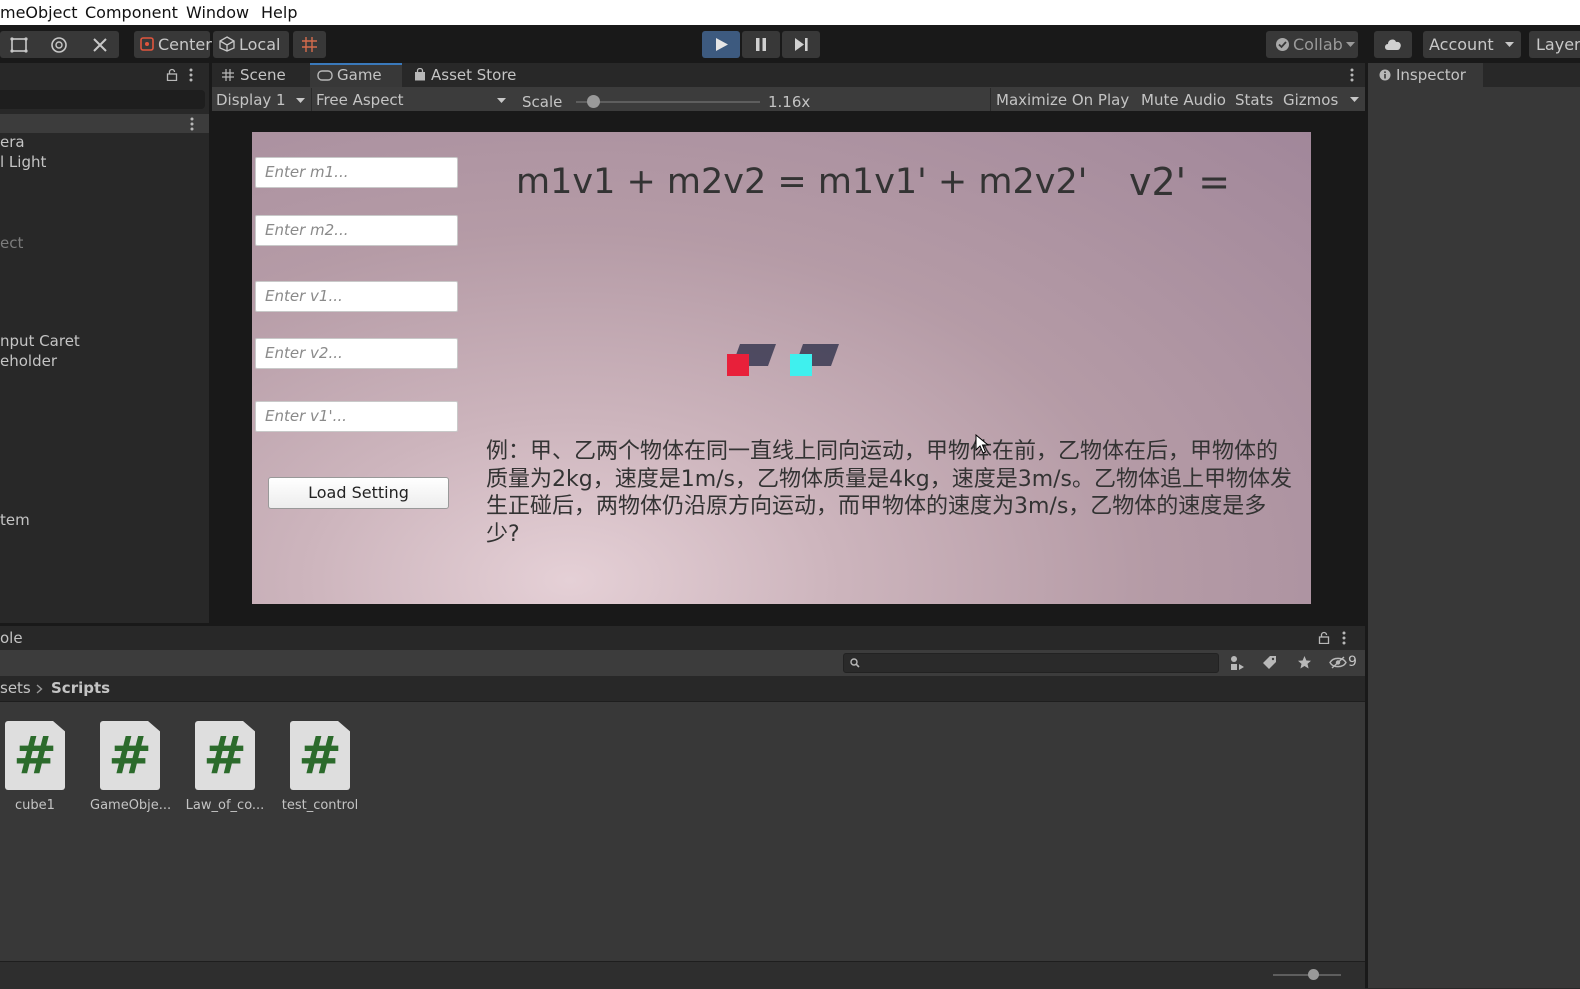  Describe the element at coordinates (682, 689) in the screenshot. I see `breadcrumb: sets Scripts` at that location.